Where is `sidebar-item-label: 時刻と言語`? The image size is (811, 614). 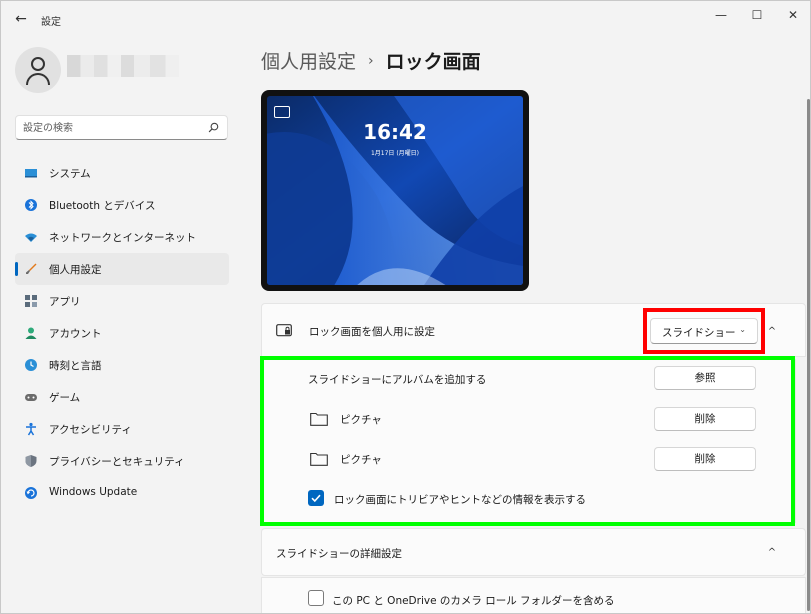 sidebar-item-label: 時刻と言語 is located at coordinates (75, 366).